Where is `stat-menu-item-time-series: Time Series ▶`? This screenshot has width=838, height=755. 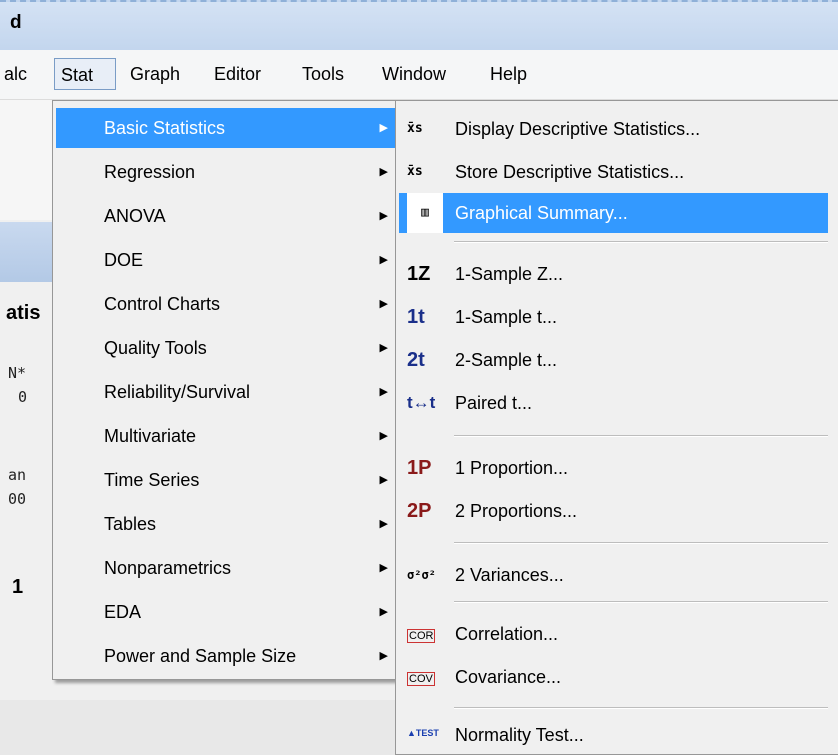
stat-menu-item-time-series: Time Series ▶ is located at coordinates (226, 480).